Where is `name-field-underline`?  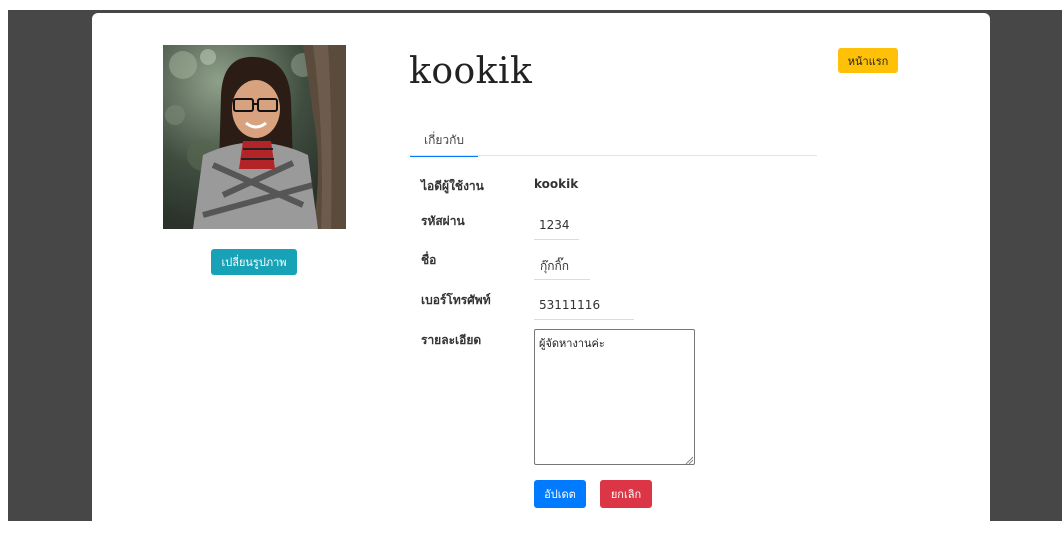
name-field-underline is located at coordinates (562, 279).